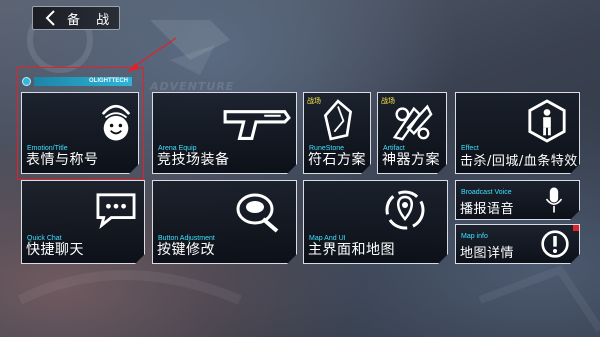  Describe the element at coordinates (517, 244) in the screenshot. I see `tile-map-info: Map info 地图详情` at that location.